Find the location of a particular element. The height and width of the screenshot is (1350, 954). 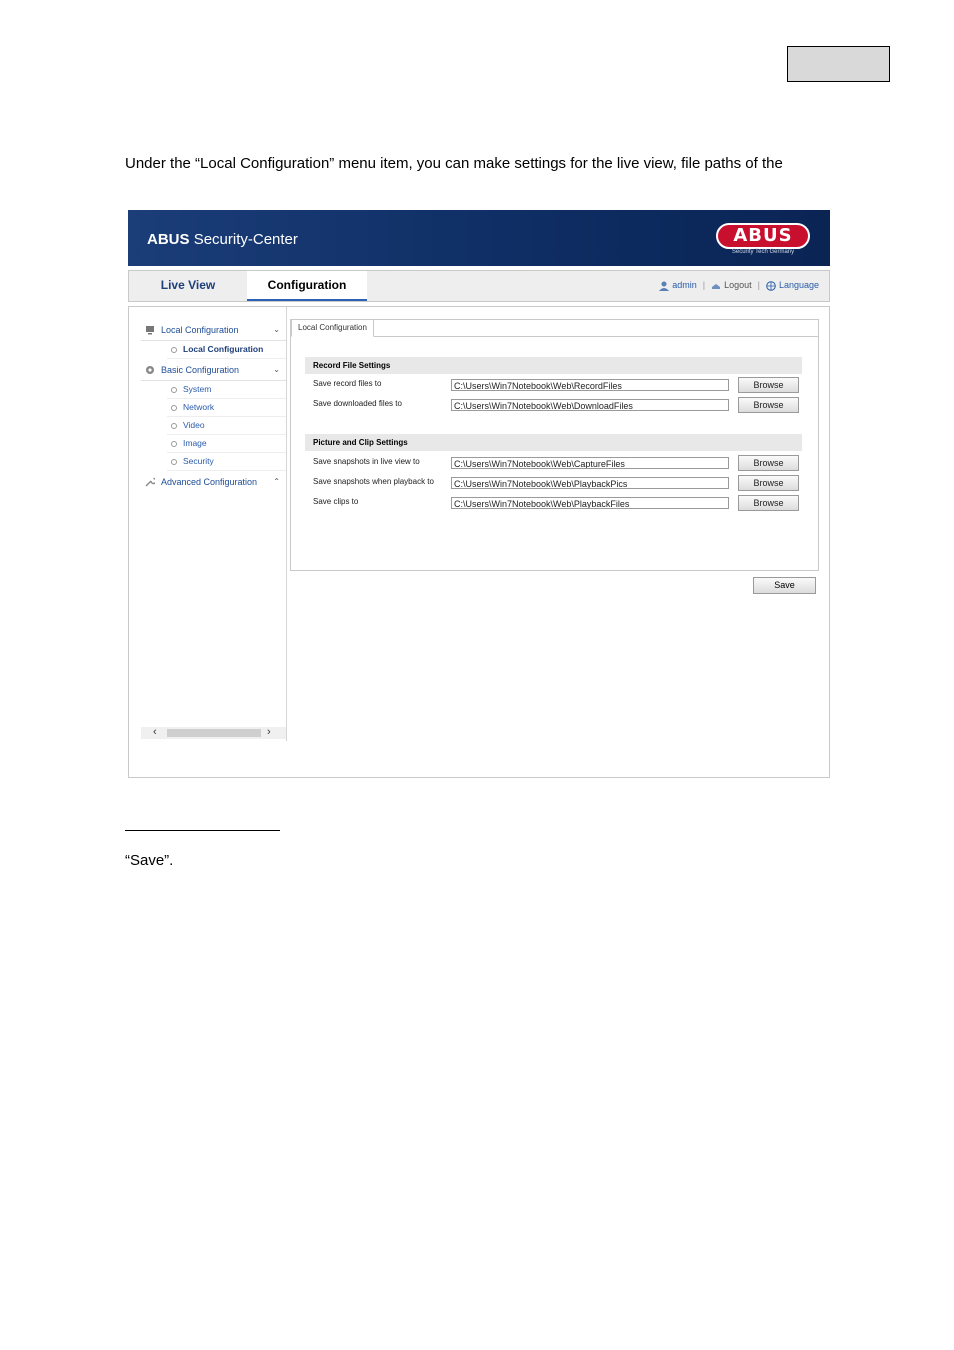

downloaded-files-label: Save downloaded files to is located at coordinates (357, 403).